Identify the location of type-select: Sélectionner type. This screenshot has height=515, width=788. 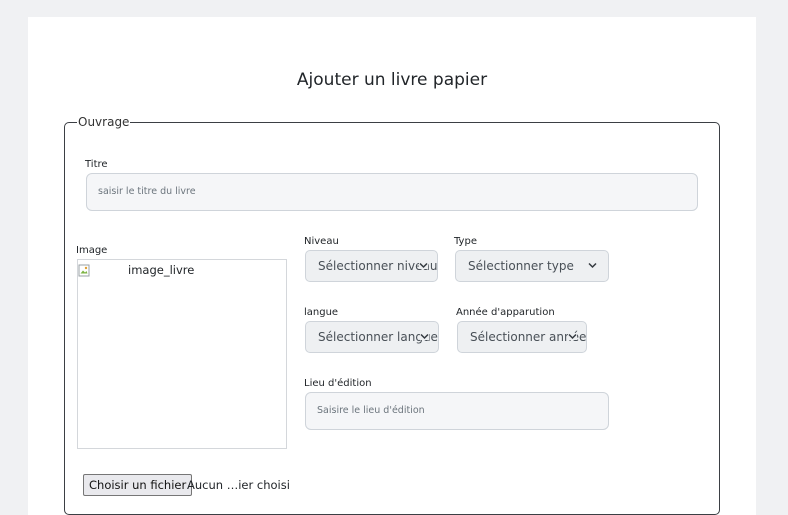
(532, 266).